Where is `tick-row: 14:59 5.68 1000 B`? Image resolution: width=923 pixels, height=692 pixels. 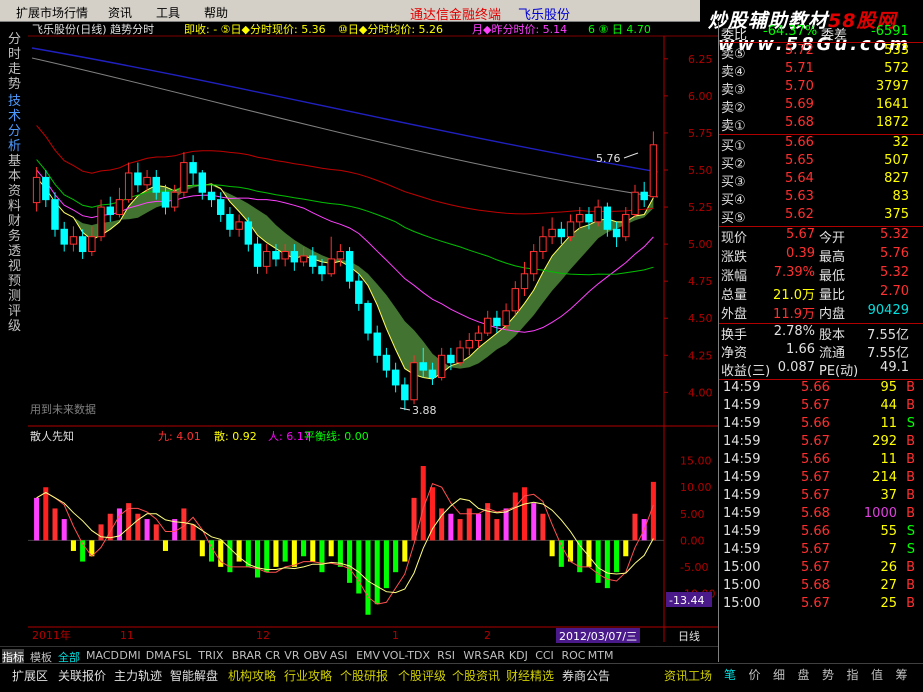
tick-row: 14:59 5.68 1000 B is located at coordinates (821, 515).